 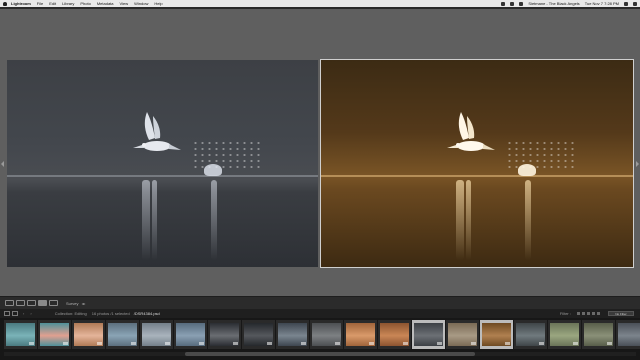 I want to click on grid-toggle-icon, so click(x=15, y=313).